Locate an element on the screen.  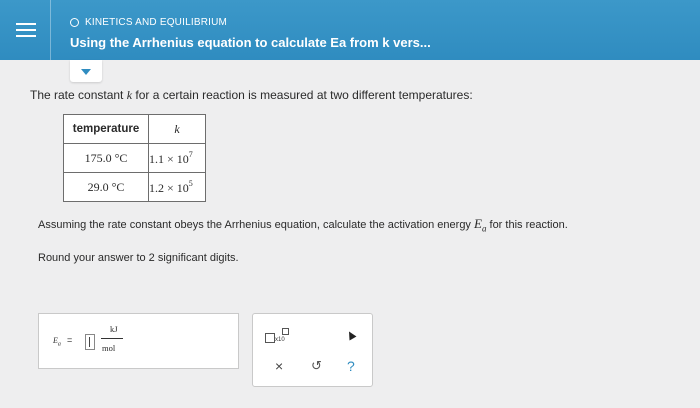
scientific-notation-button: x10 is located at coordinates (277, 336).